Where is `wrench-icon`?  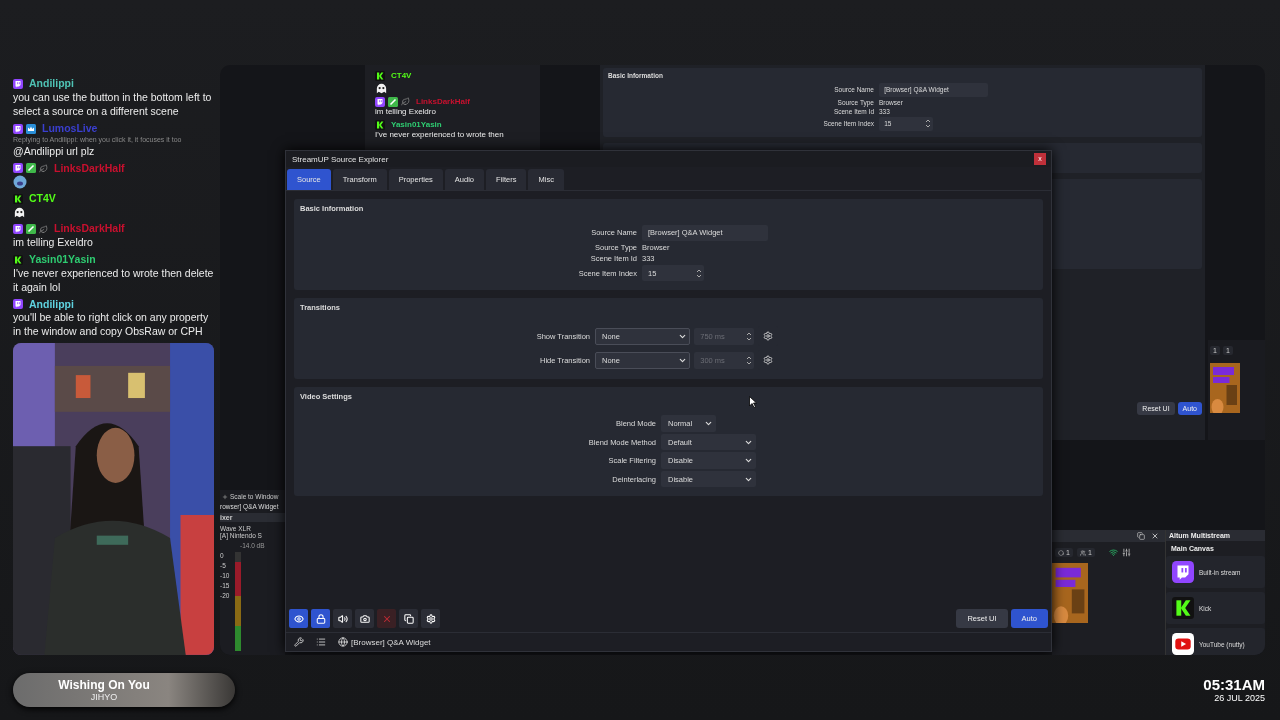
wrench-icon is located at coordinates (299, 642).